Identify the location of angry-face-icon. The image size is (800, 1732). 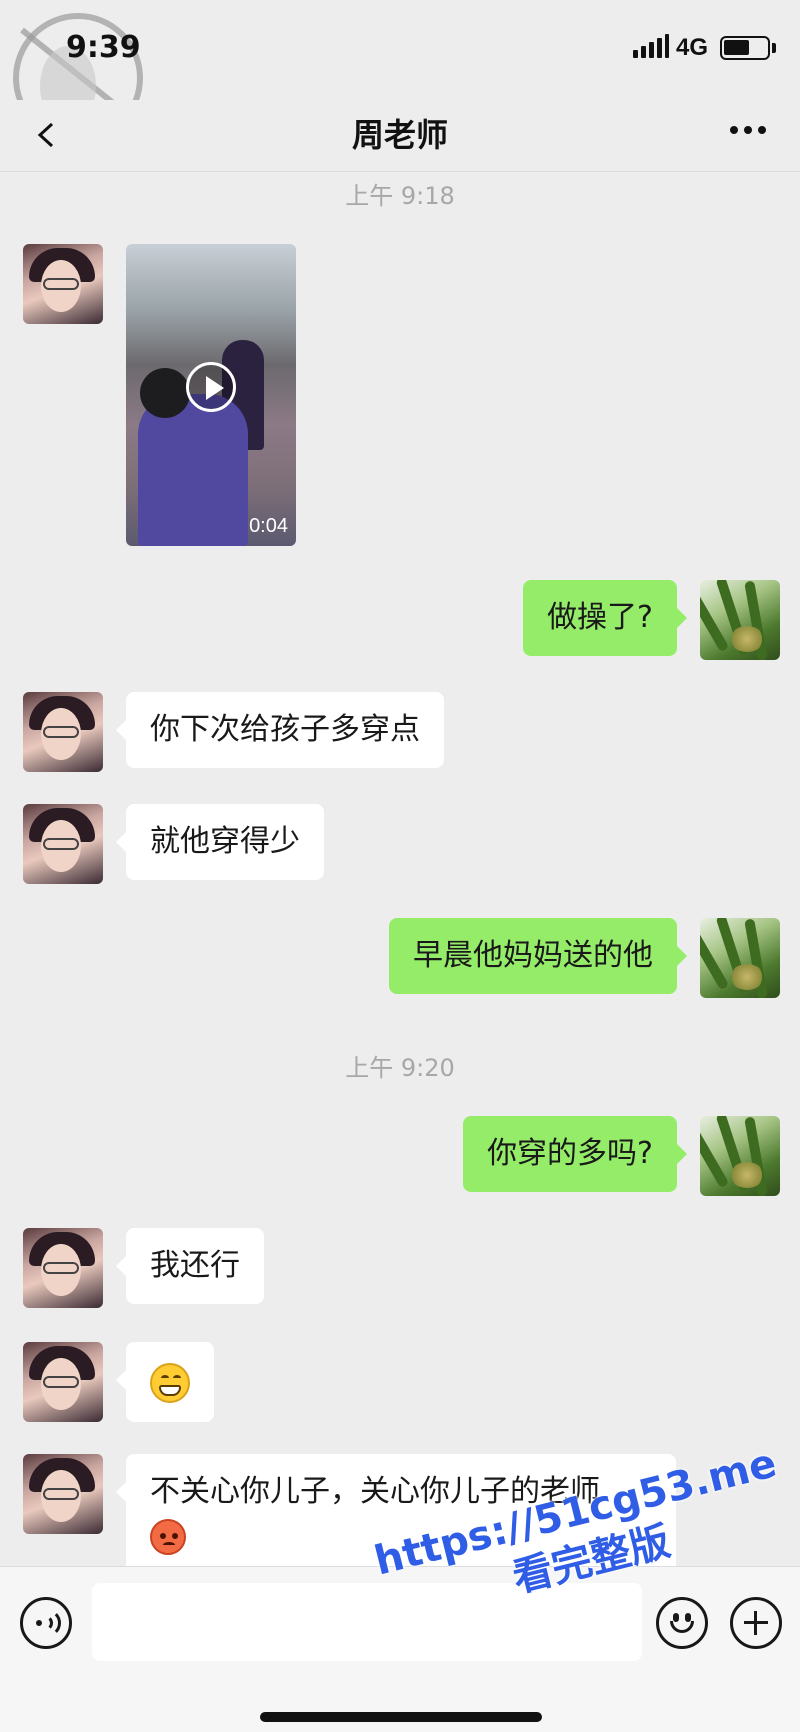
(168, 1536).